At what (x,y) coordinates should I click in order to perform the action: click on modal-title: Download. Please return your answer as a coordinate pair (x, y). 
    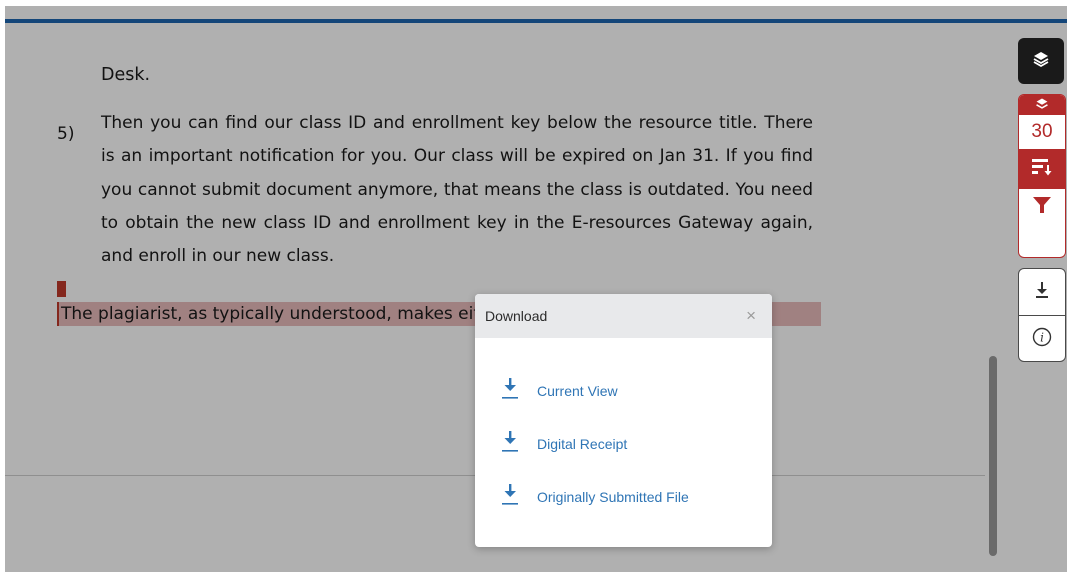
    Looking at the image, I should click on (516, 316).